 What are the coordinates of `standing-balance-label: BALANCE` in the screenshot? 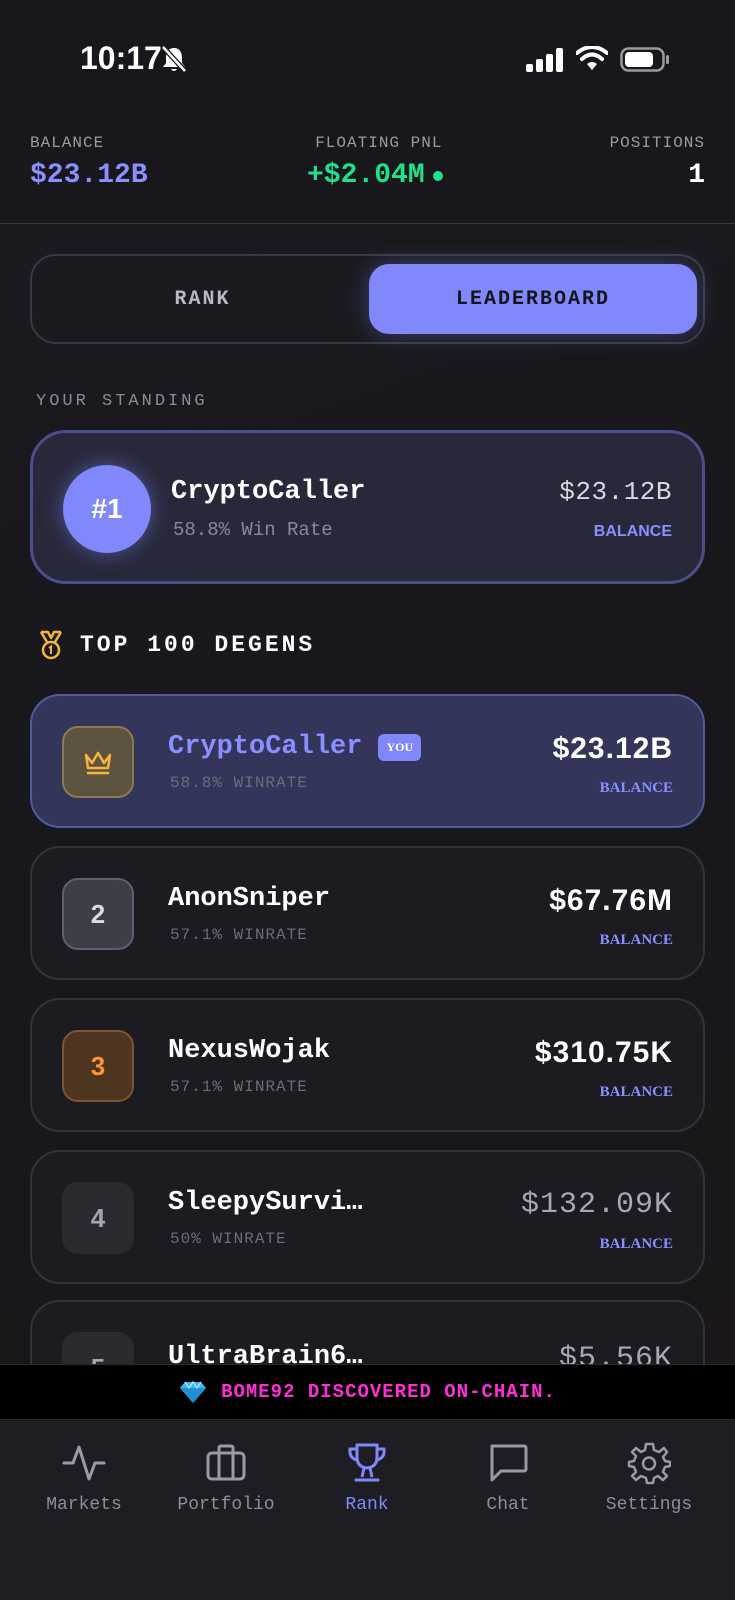 It's located at (632, 531).